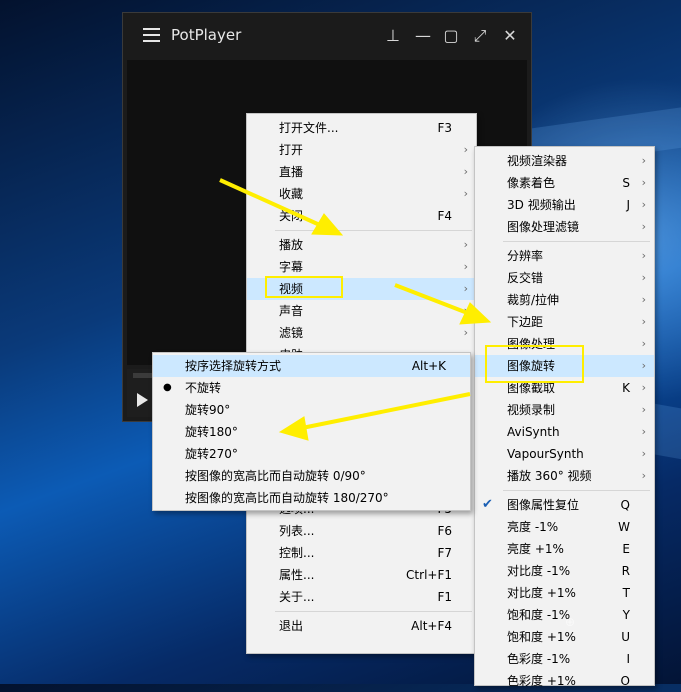 This screenshot has width=681, height=692. What do you see at coordinates (570, 622) in the screenshot?
I see `watermark: ⊕` at bounding box center [570, 622].